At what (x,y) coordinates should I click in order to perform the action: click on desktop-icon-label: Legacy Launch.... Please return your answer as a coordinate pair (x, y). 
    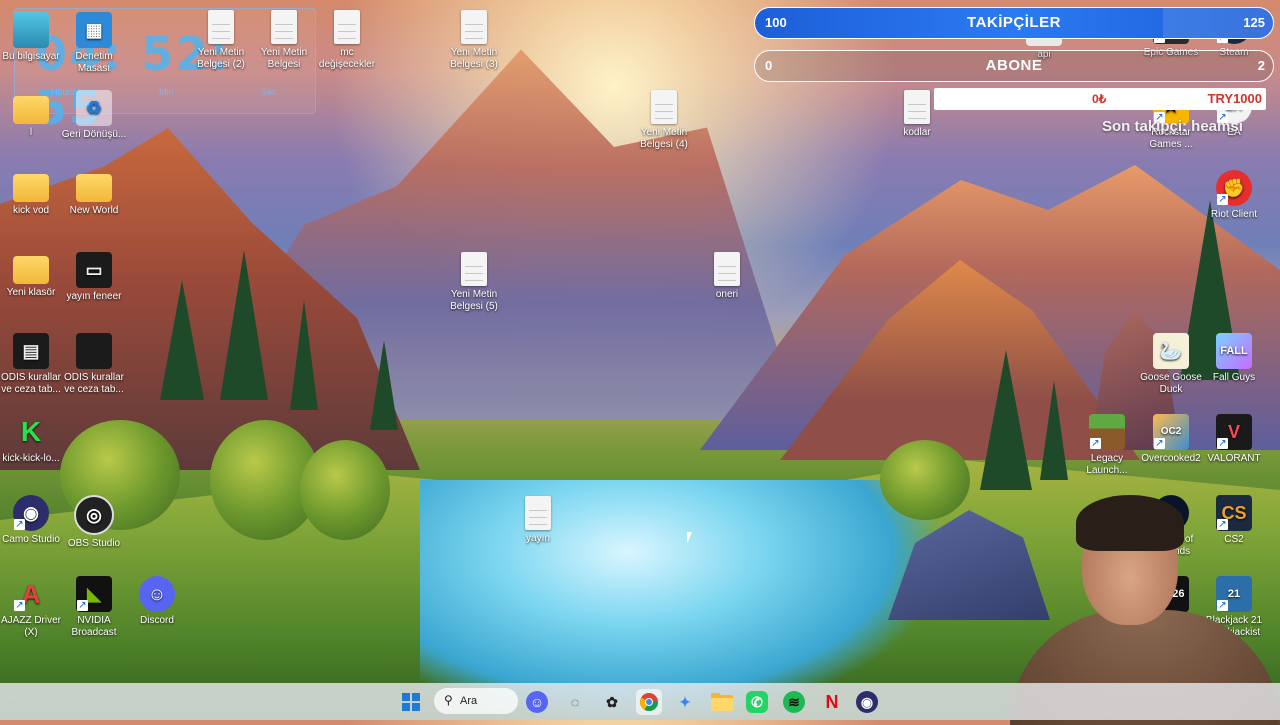
    Looking at the image, I should click on (1107, 464).